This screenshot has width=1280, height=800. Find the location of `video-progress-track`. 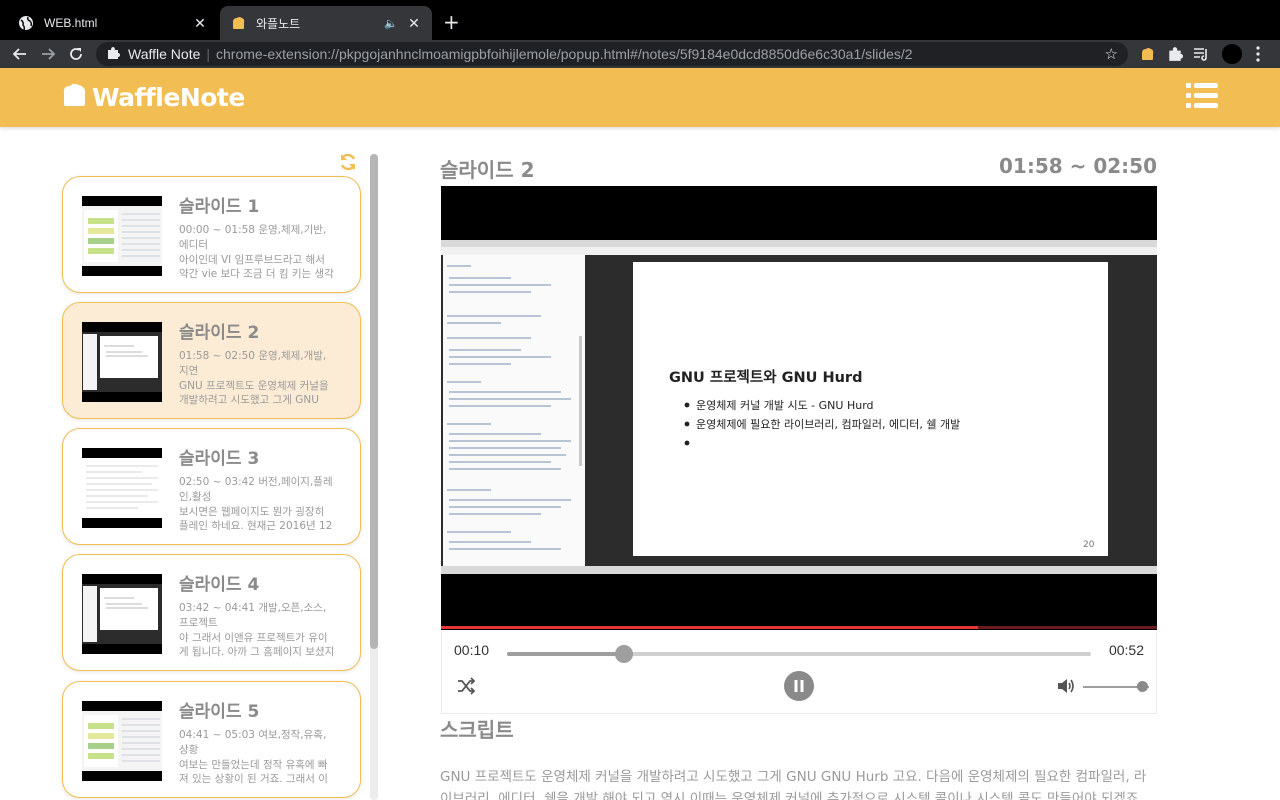

video-progress-track is located at coordinates (799, 627).